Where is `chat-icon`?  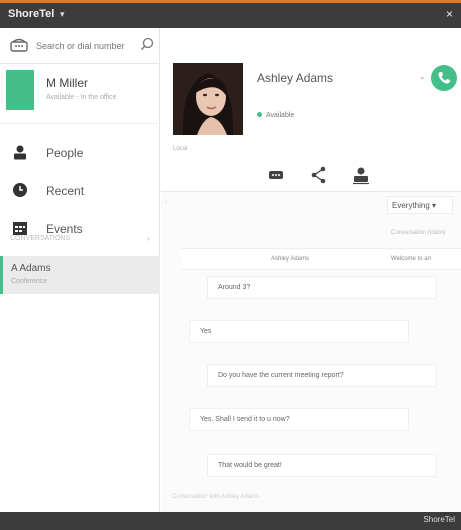
chat-icon is located at coordinates (276, 175).